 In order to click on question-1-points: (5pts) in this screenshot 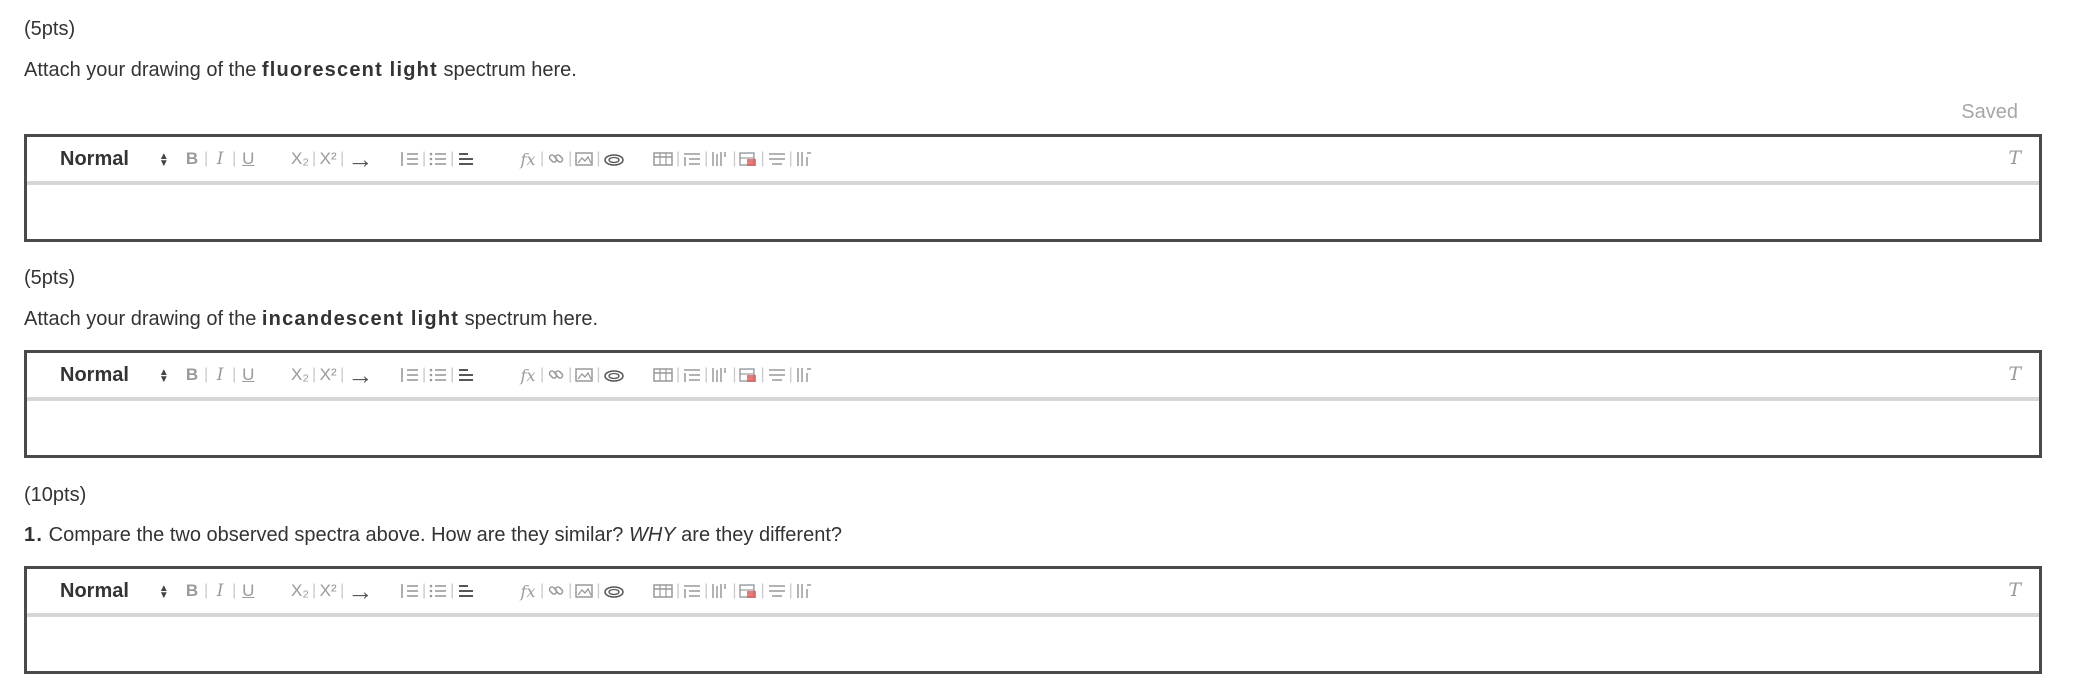, I will do `click(50, 29)`.